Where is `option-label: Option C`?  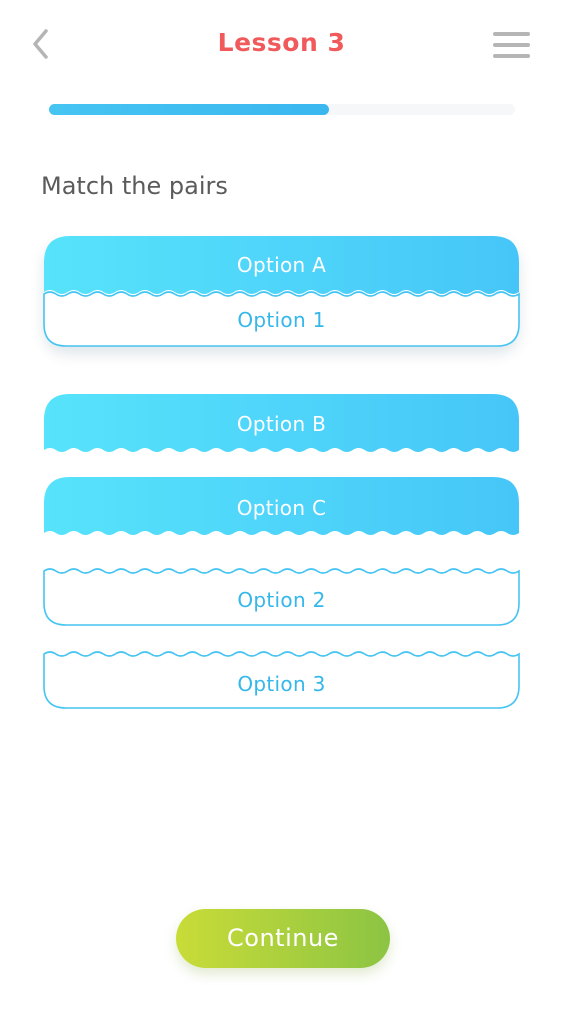 option-label: Option C is located at coordinates (281, 508).